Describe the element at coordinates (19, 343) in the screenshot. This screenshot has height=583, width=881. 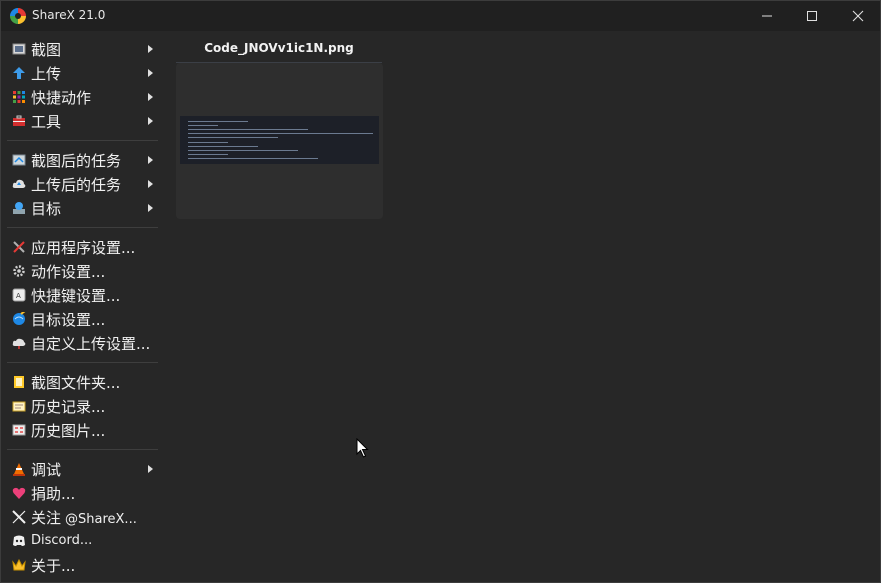
I see `cloud-icon` at that location.